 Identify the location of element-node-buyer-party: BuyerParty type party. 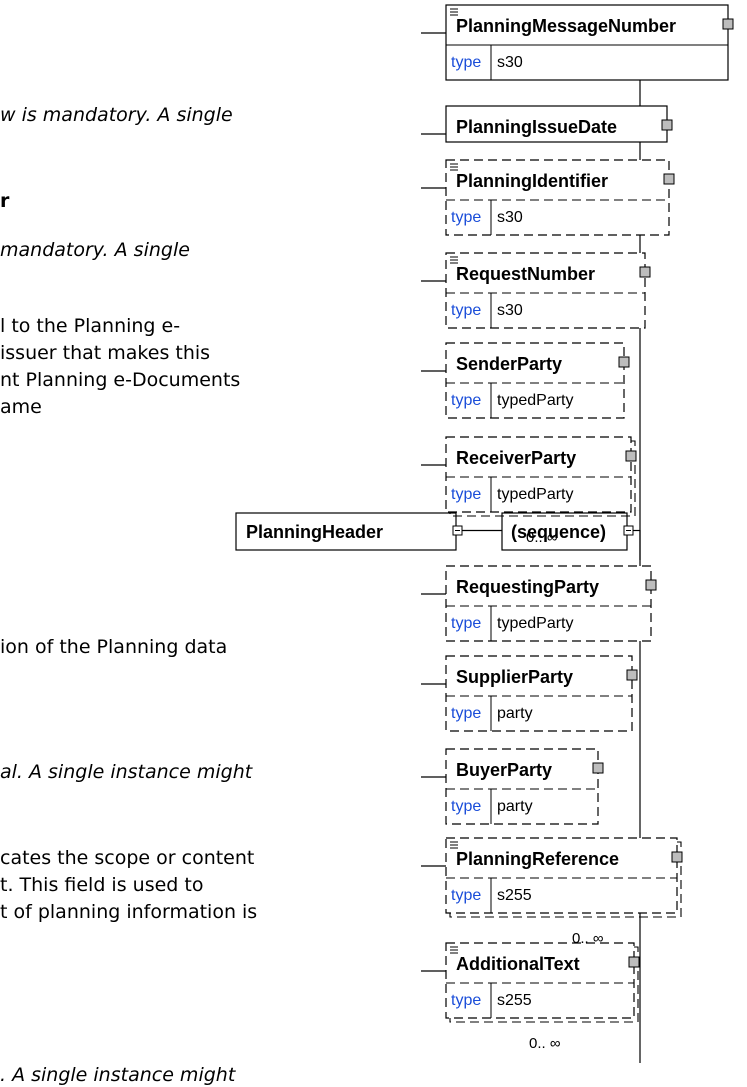
(512, 786).